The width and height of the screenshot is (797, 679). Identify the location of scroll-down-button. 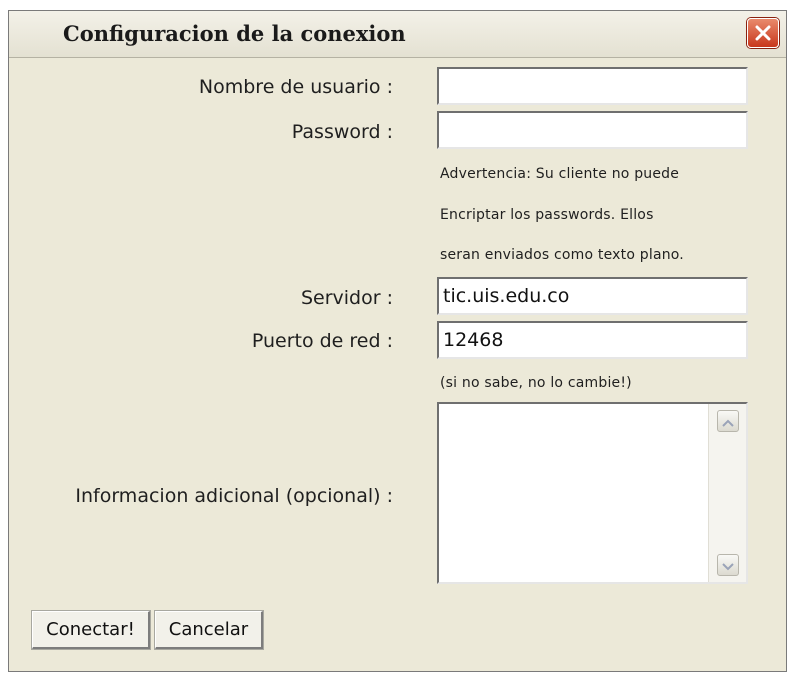
(728, 565).